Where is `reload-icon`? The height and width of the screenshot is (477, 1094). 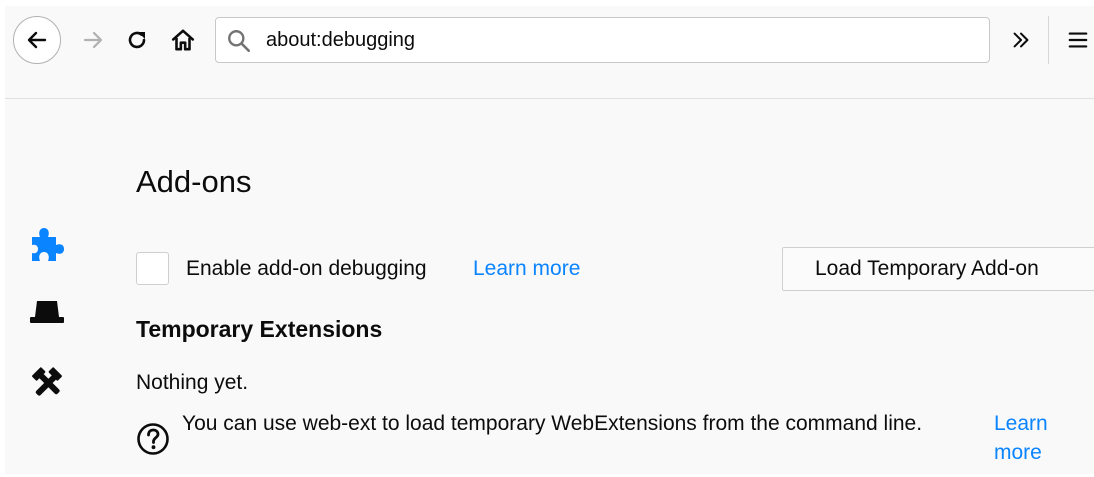
reload-icon is located at coordinates (137, 40).